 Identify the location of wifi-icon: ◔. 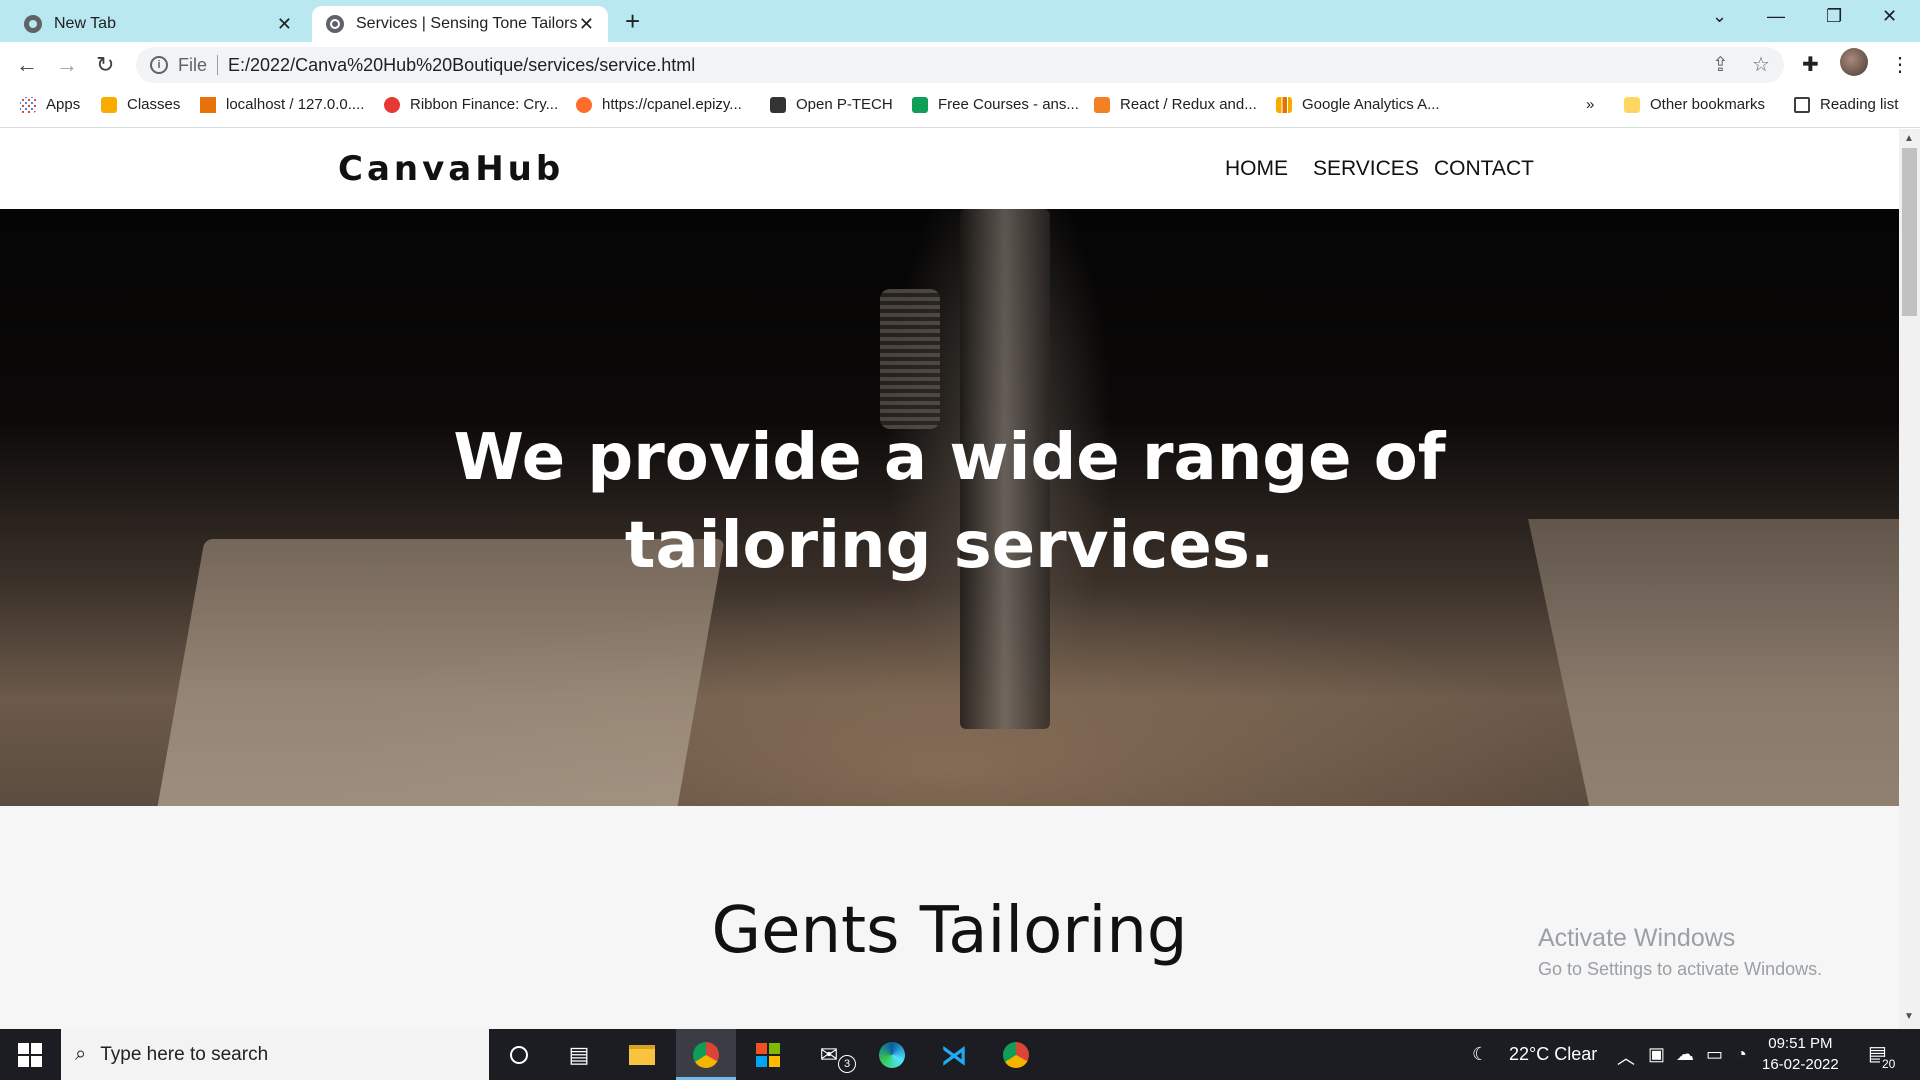
(1741, 1054).